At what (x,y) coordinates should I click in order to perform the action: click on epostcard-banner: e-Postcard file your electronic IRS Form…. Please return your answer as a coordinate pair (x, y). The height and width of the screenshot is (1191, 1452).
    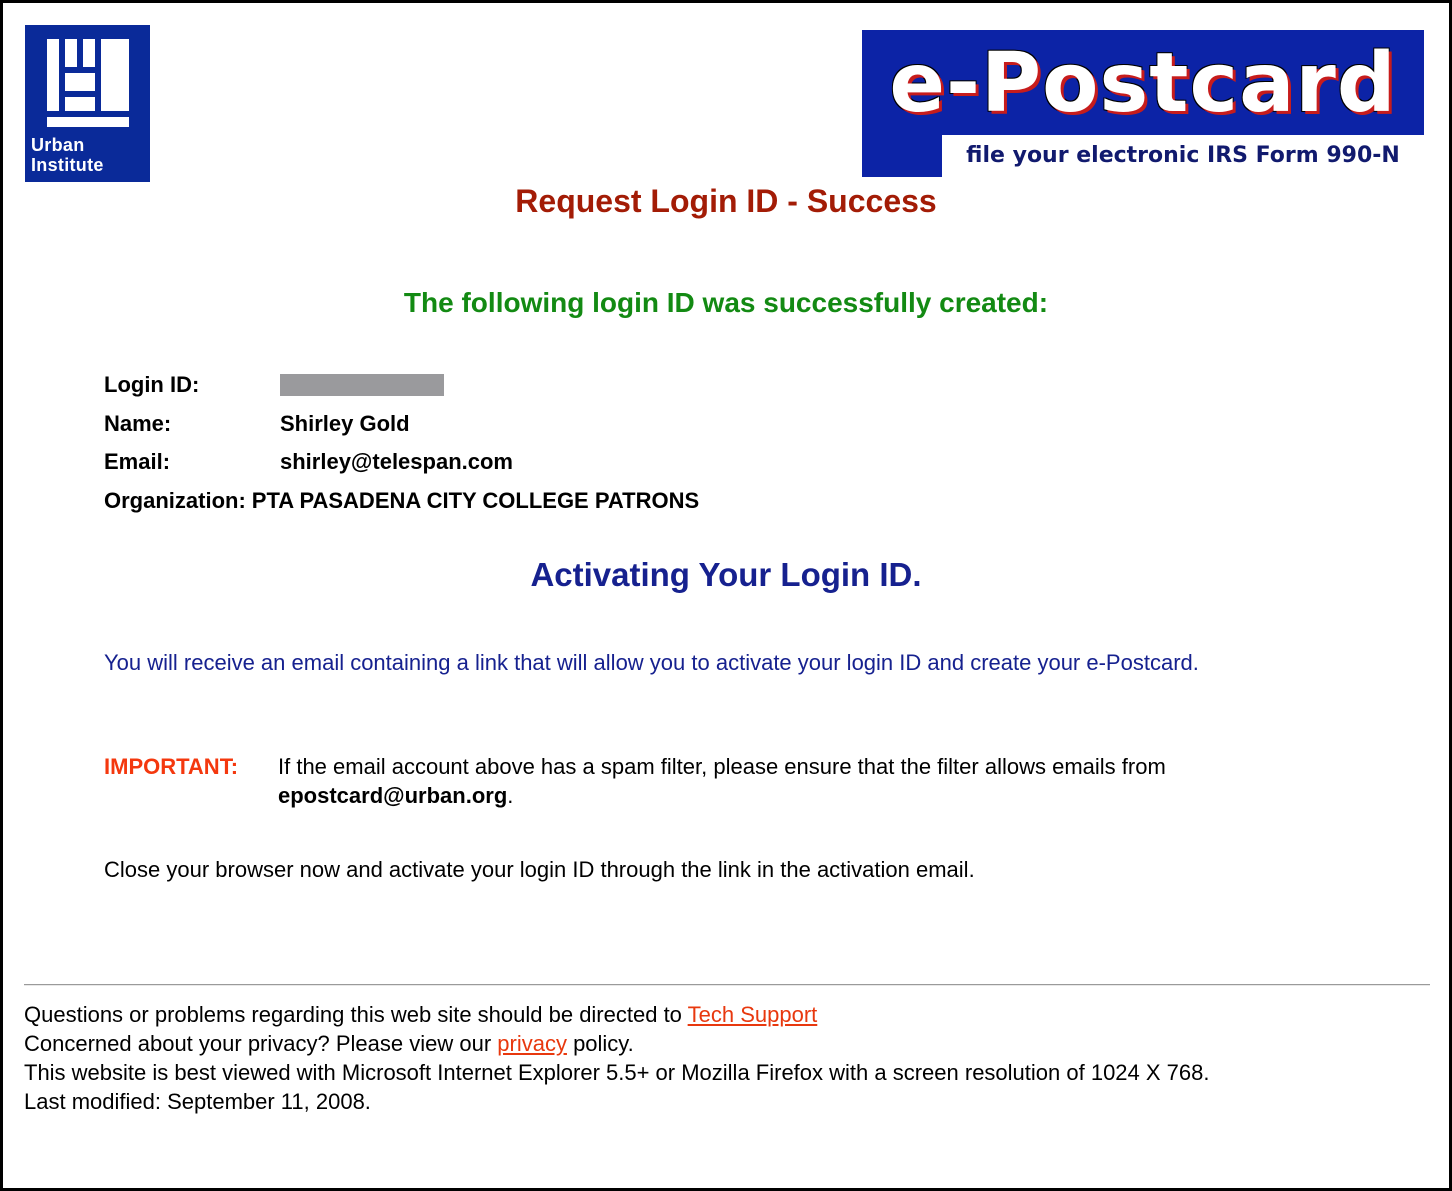
    Looking at the image, I should click on (1143, 103).